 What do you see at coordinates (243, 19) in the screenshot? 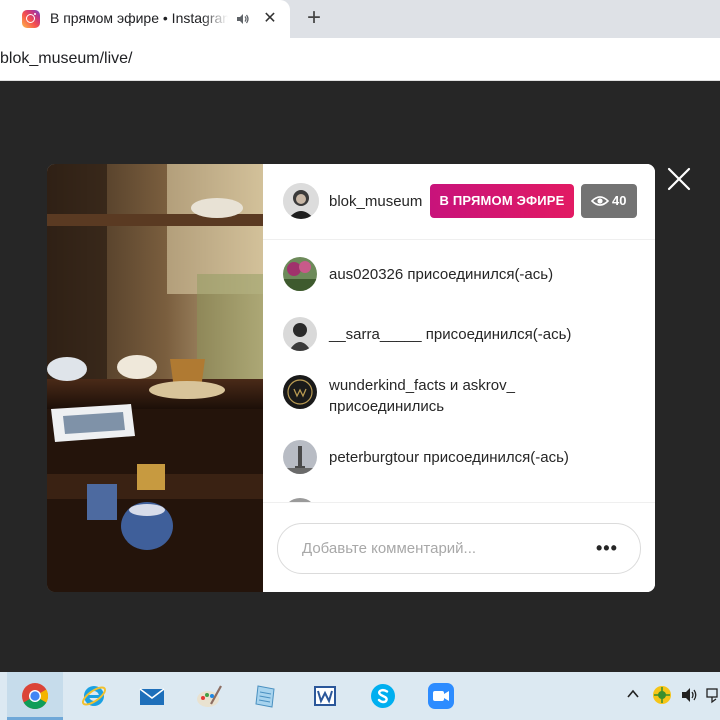
I see `audio-playing-icon` at bounding box center [243, 19].